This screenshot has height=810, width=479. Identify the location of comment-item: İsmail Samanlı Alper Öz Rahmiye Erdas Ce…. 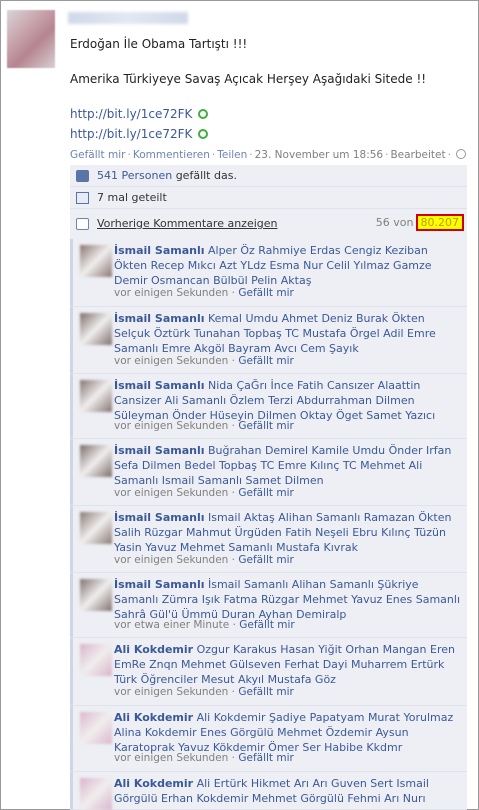
(268, 273).